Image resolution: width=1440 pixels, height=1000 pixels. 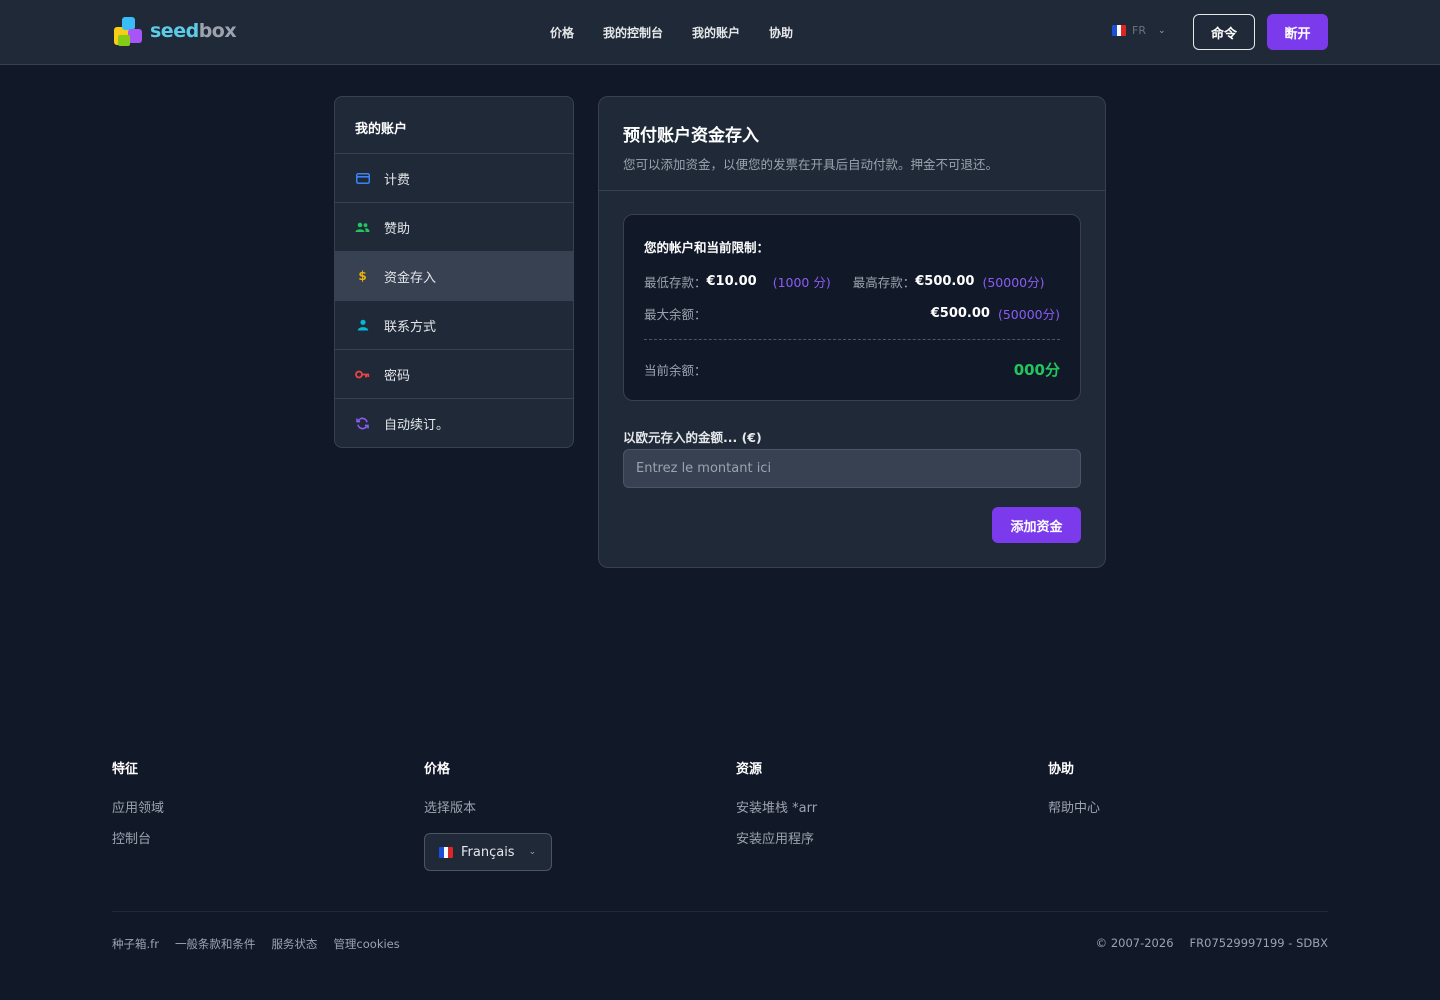 What do you see at coordinates (362, 374) in the screenshot?
I see `key-icon` at bounding box center [362, 374].